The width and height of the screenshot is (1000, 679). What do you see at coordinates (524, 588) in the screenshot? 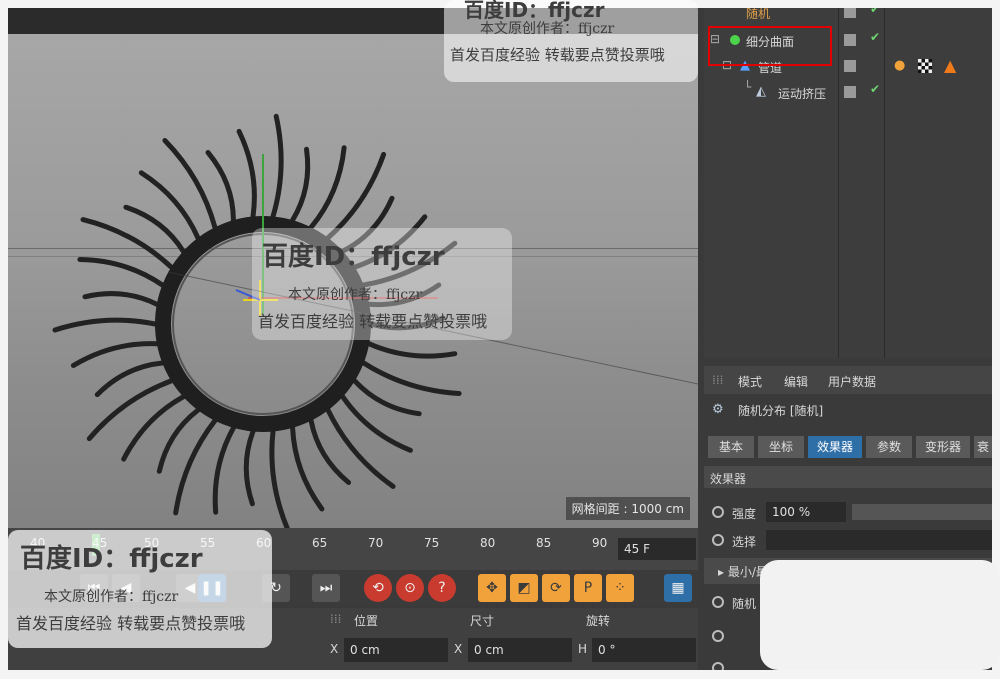
I see `scale-key-button: ◩` at bounding box center [524, 588].